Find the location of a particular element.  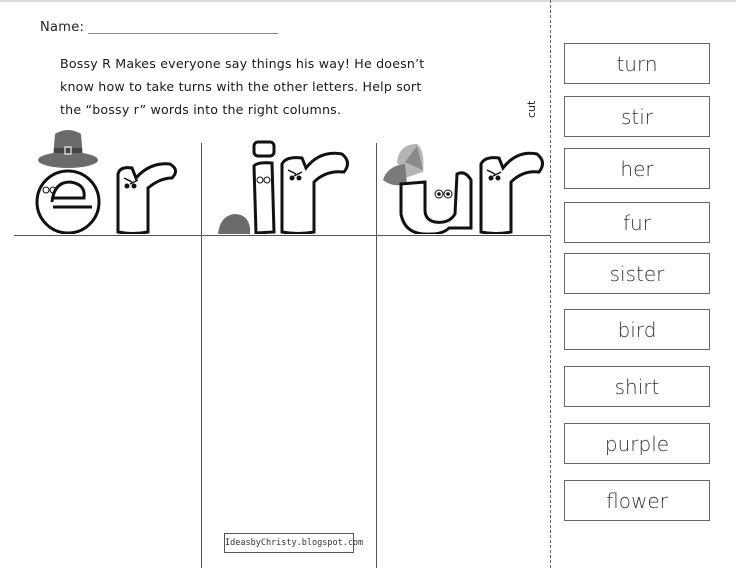

word-card: fur is located at coordinates (637, 222).